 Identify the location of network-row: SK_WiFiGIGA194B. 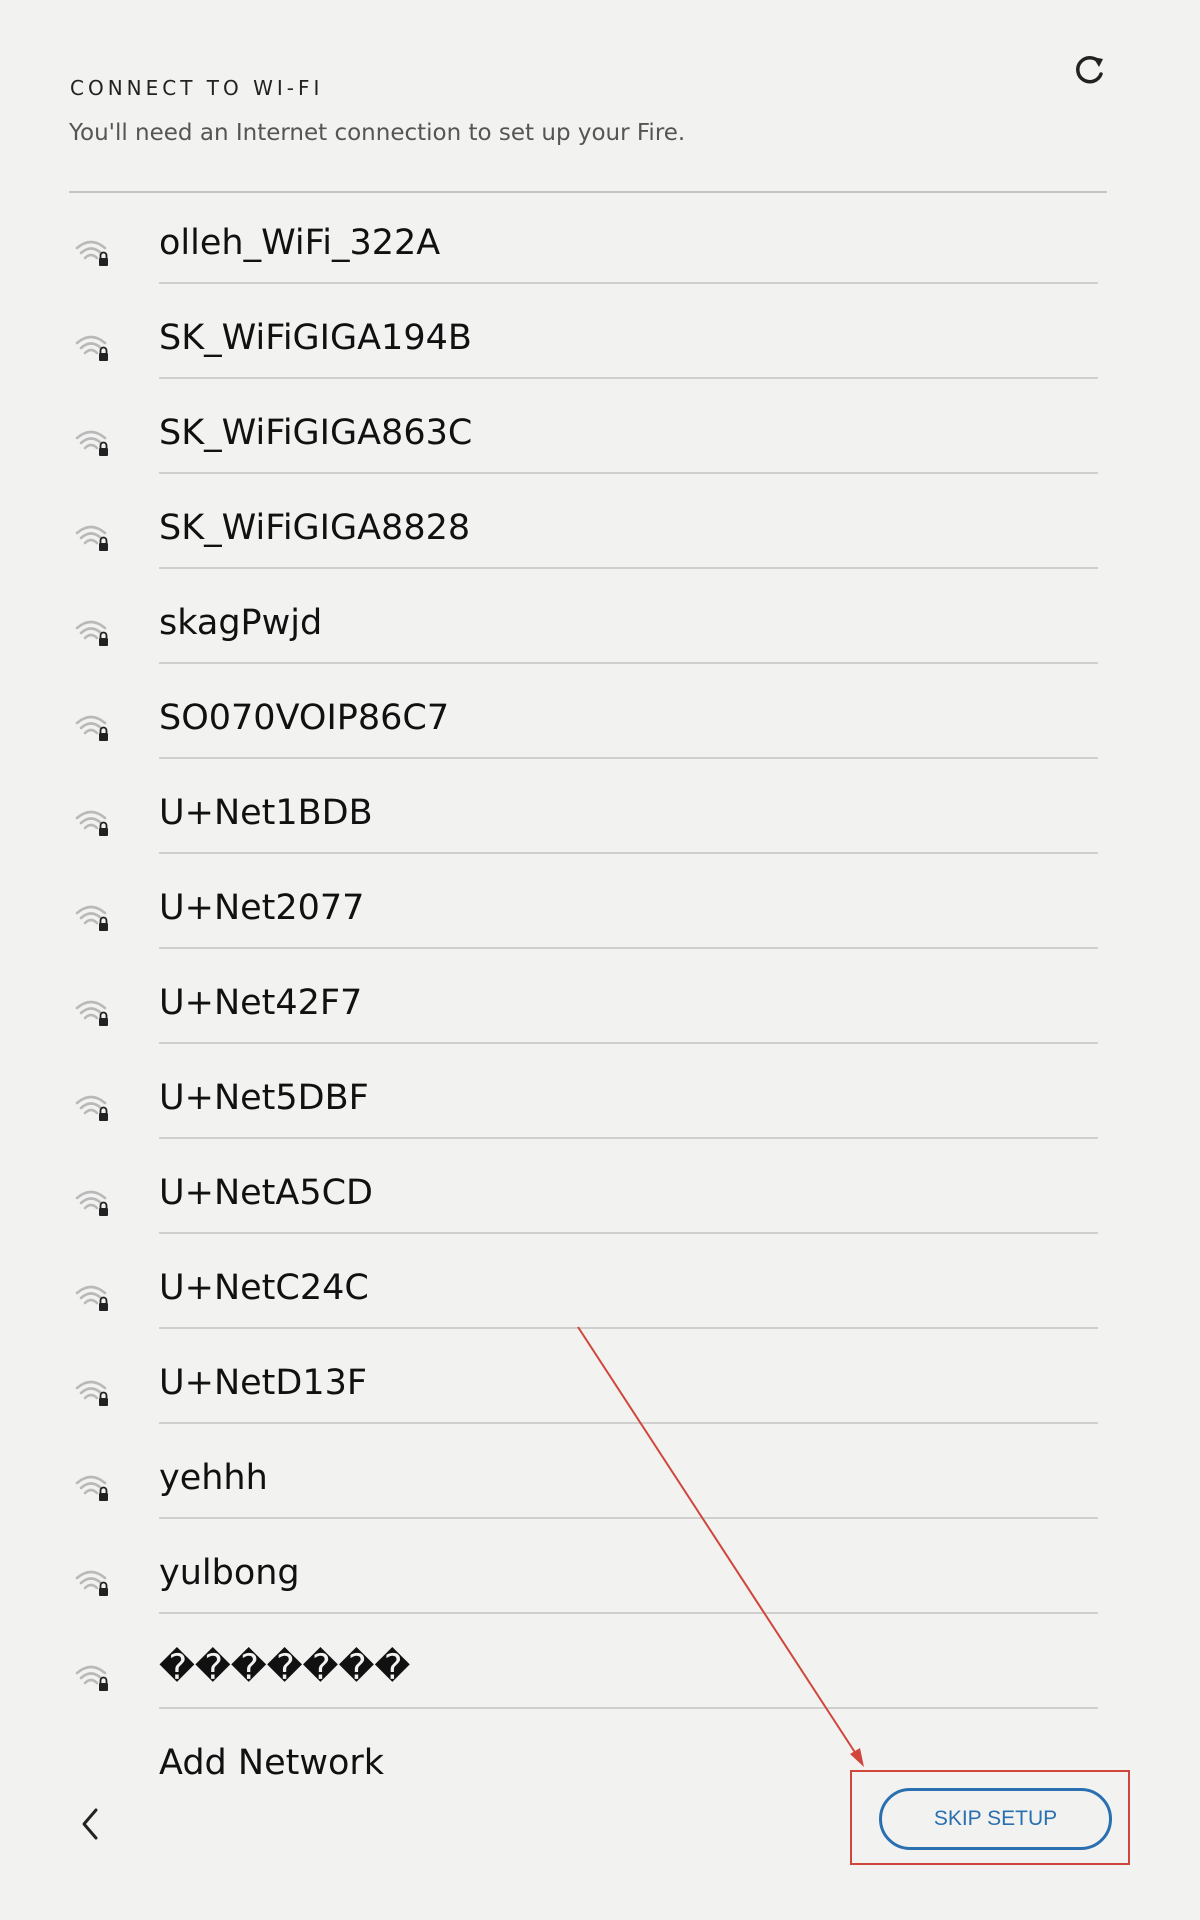
(600, 335).